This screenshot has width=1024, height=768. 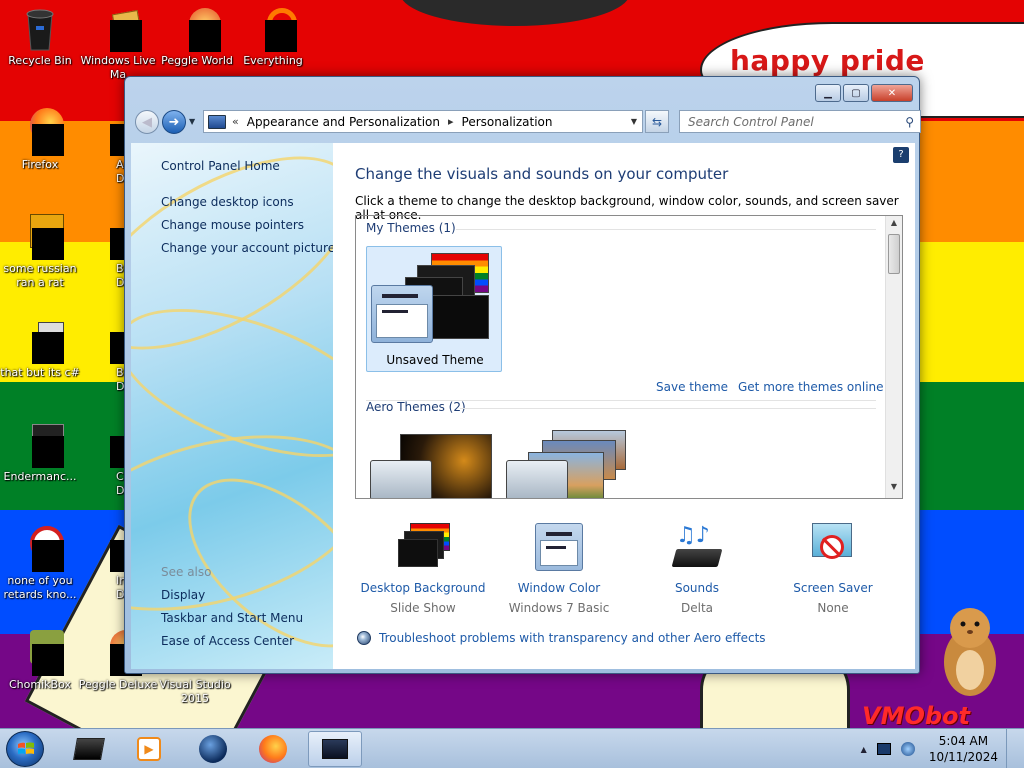 I want to click on change-desktop-icons-link: Change desktop icons, so click(x=227, y=202).